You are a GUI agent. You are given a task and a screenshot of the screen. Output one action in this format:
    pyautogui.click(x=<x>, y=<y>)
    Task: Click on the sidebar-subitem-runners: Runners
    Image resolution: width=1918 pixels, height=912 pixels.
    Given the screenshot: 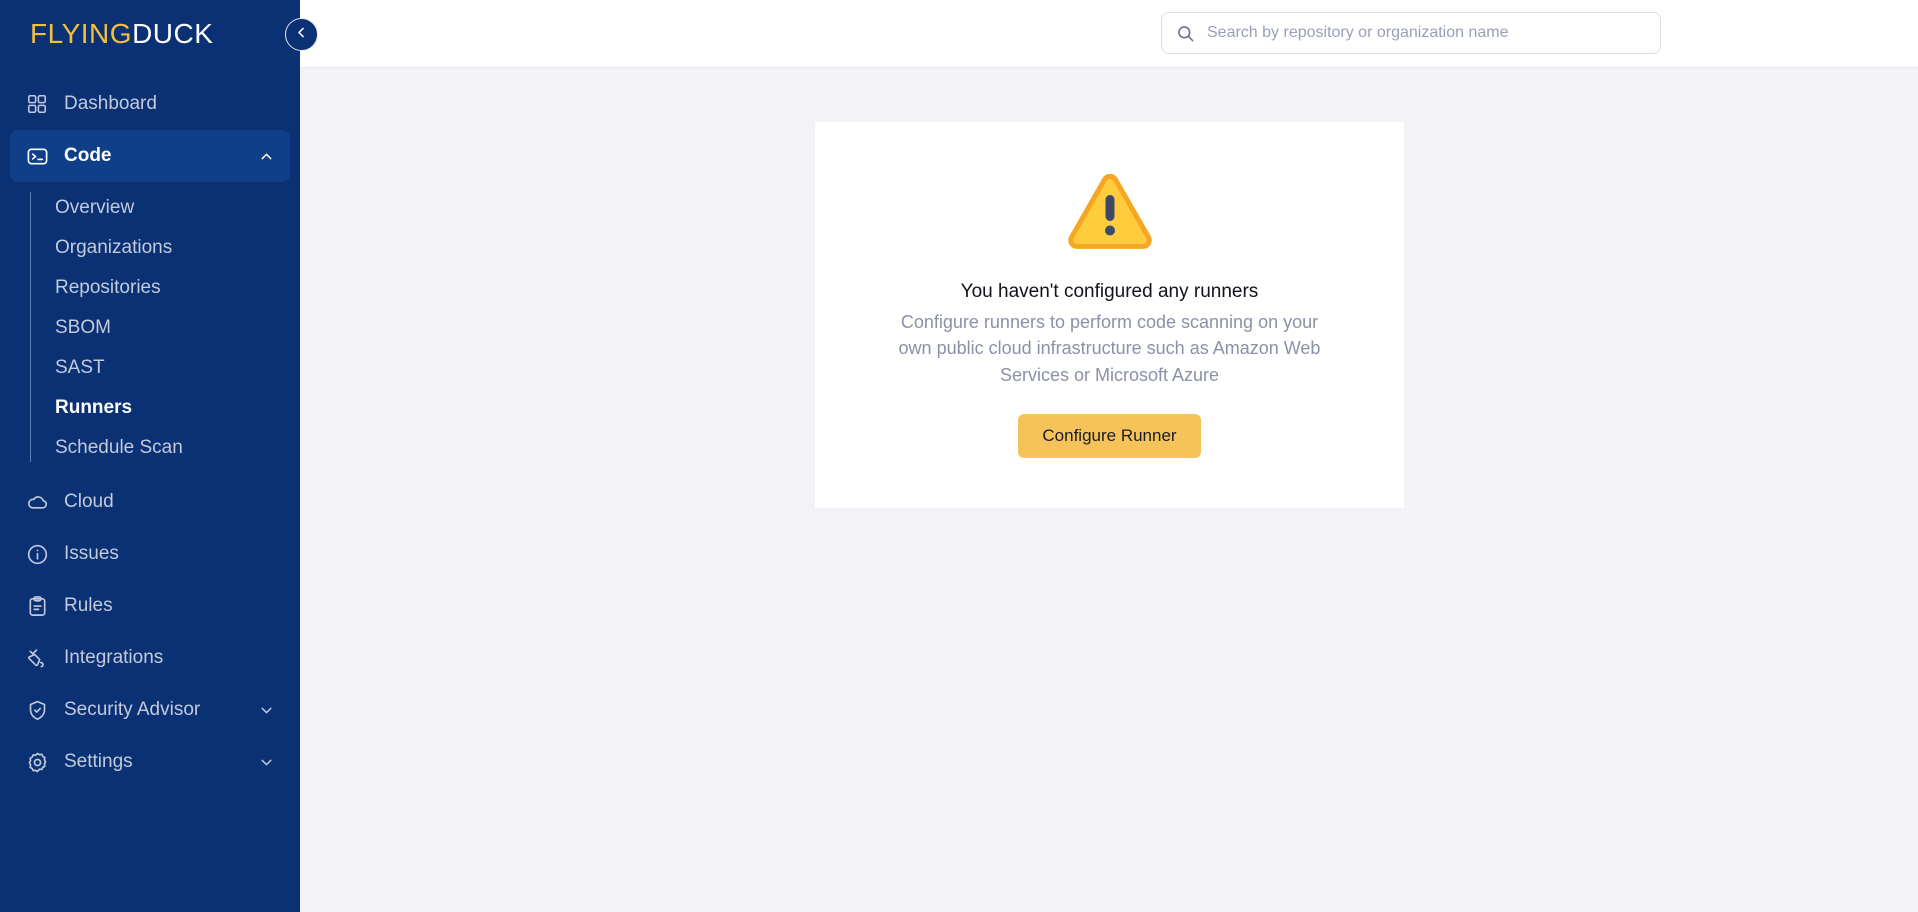 What is the action you would take?
    pyautogui.click(x=150, y=408)
    